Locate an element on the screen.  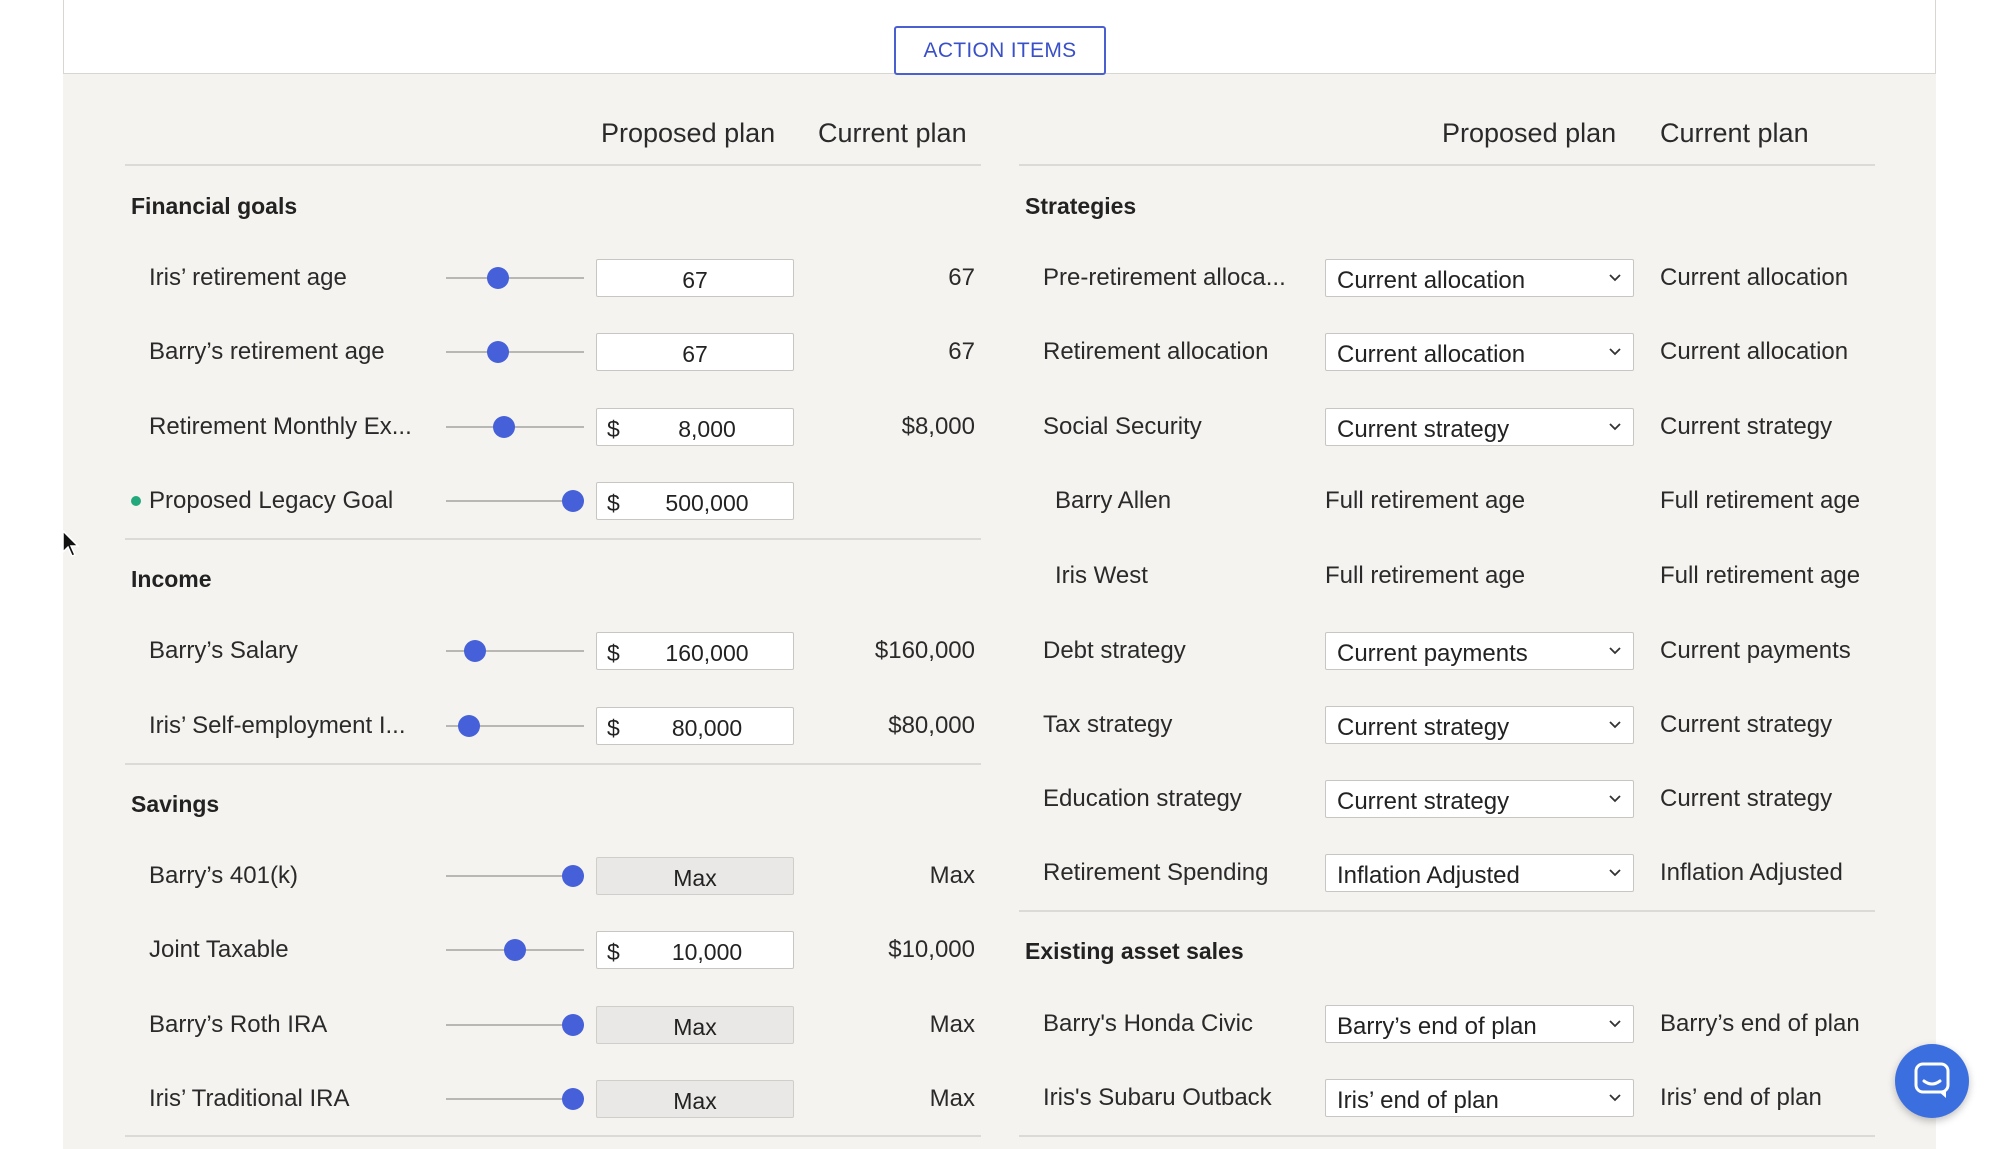
chat-button is located at coordinates (1932, 1081).